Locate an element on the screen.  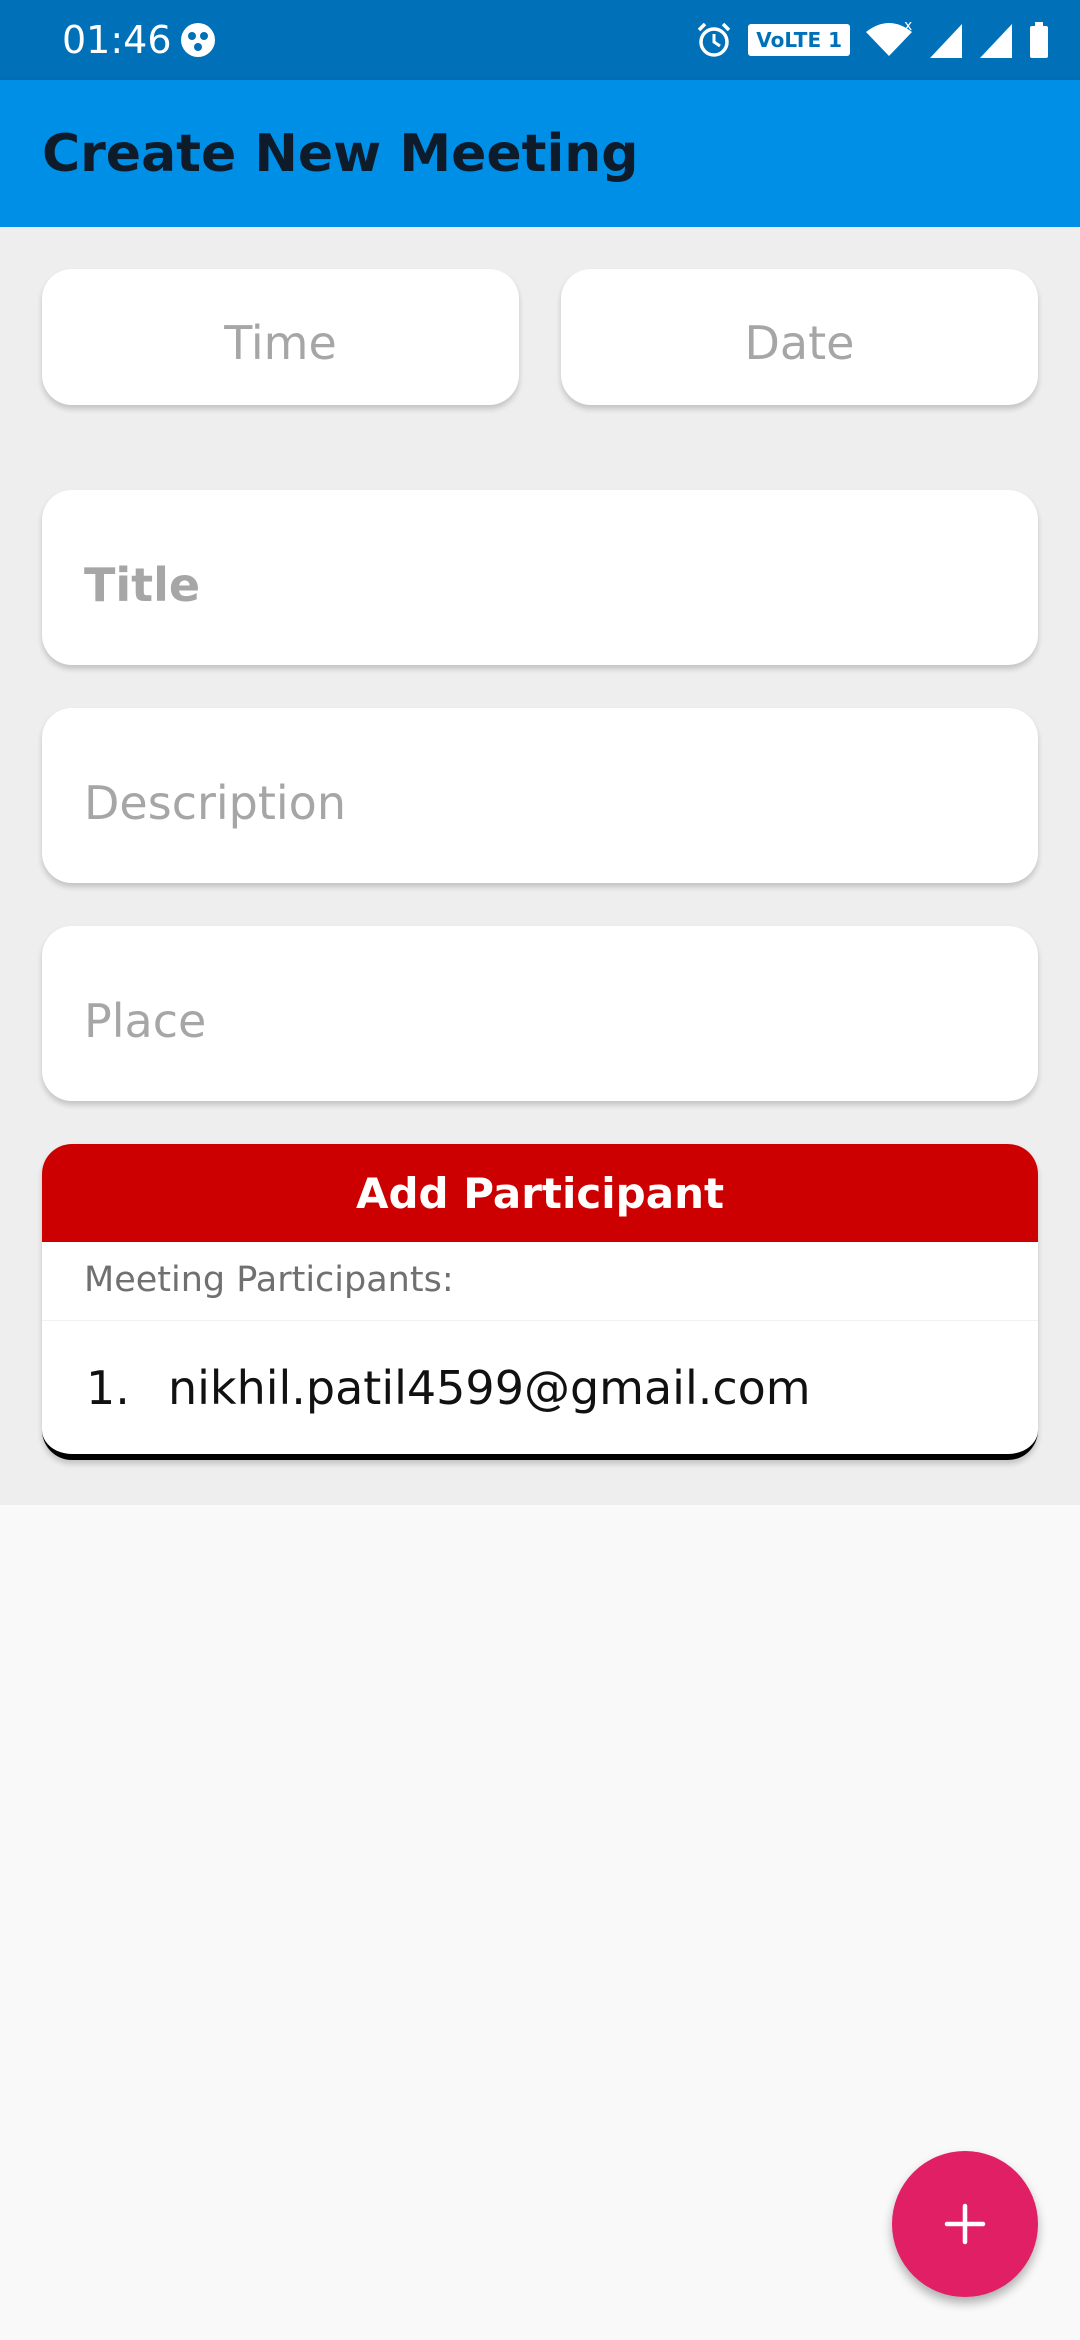
place-placeholder: Place is located at coordinates (145, 1020).